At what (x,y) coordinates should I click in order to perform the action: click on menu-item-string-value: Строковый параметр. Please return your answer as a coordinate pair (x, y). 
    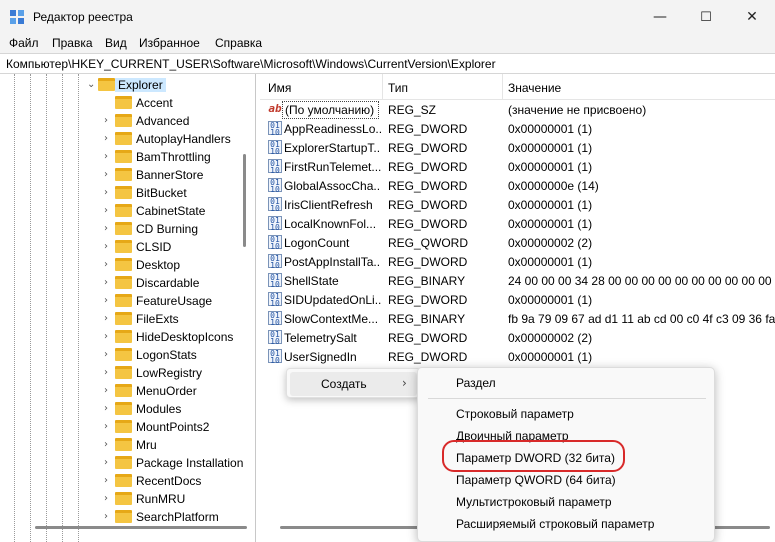
    Looking at the image, I should click on (567, 414).